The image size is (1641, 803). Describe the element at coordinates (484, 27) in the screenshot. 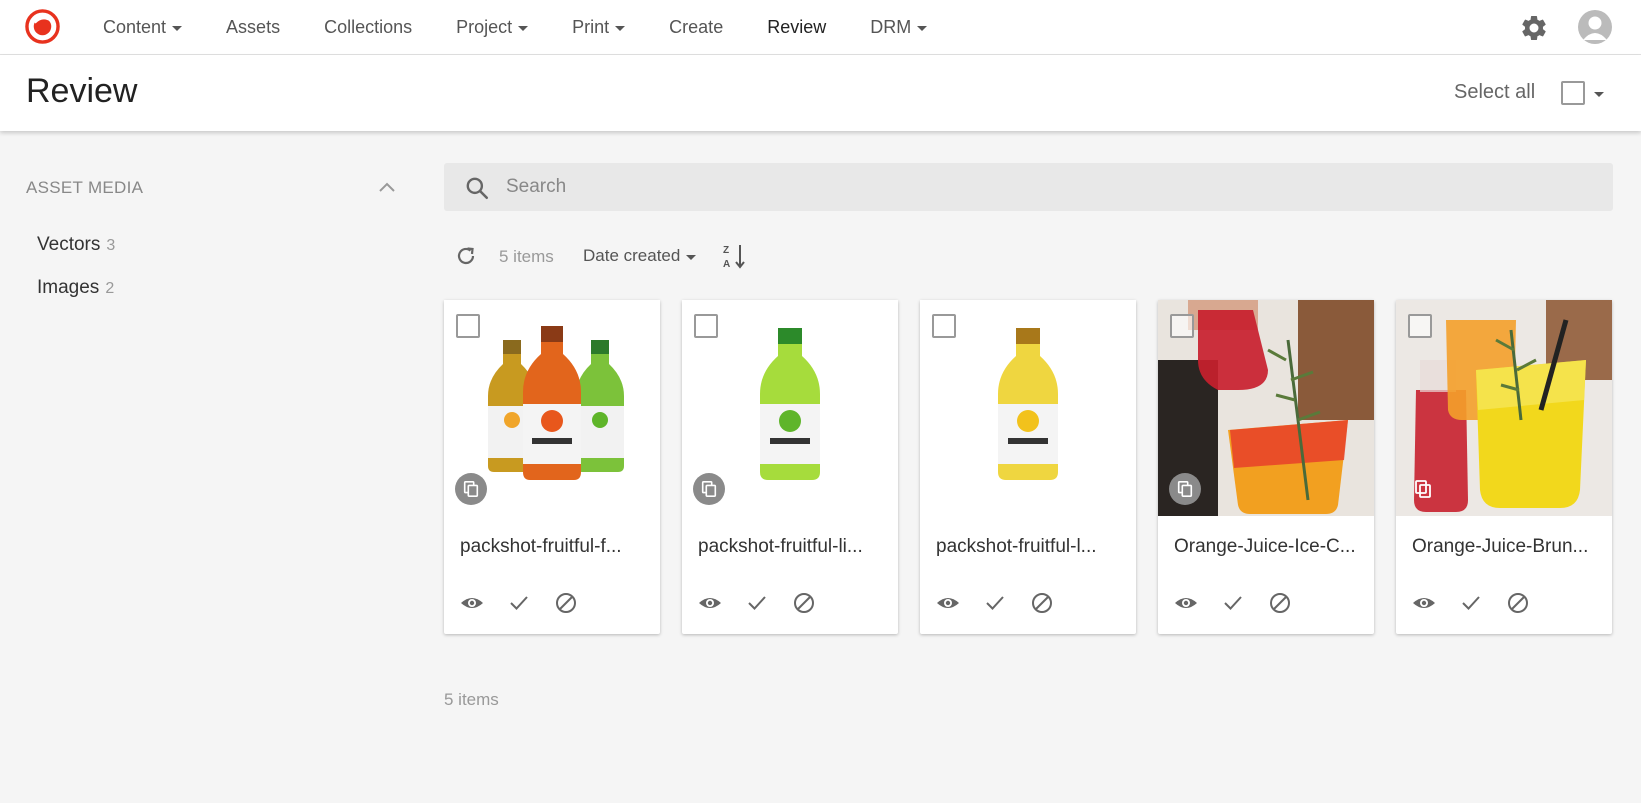

I see `nav-item-label: Project` at that location.